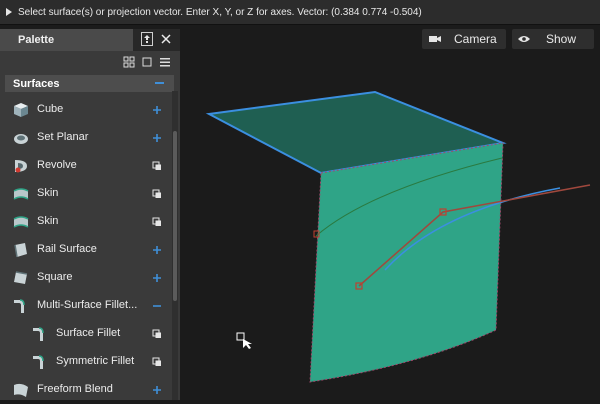  I want to click on palette-scrollbar, so click(175, 245).